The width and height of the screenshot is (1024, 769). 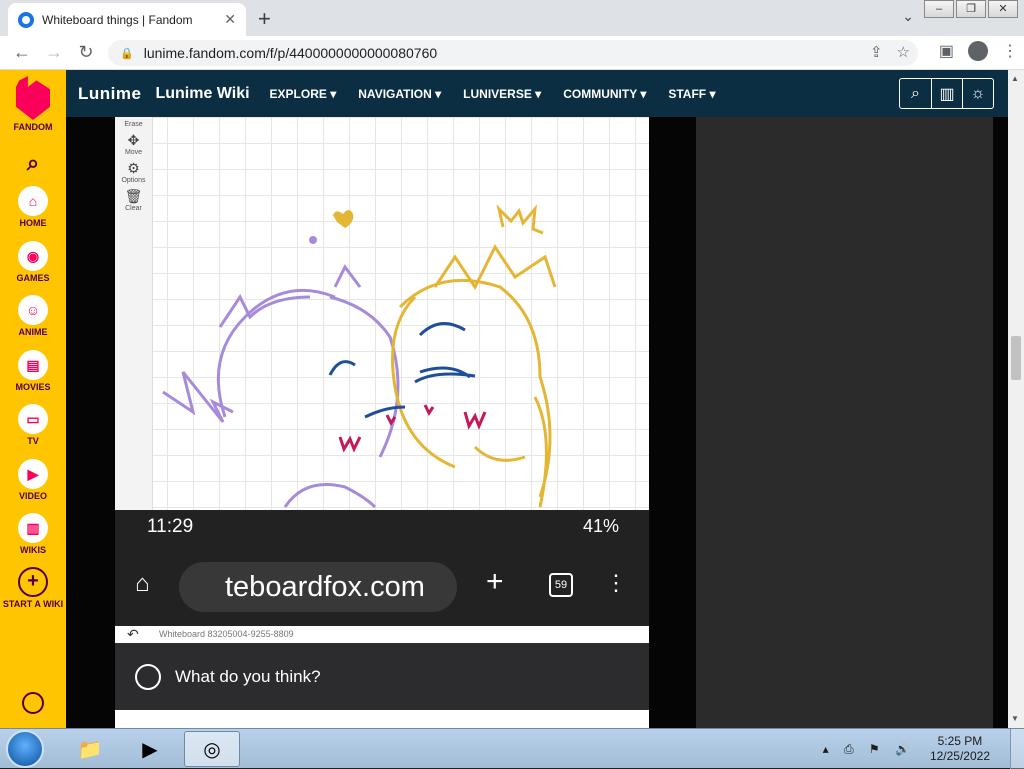 I want to click on purple-character, so click(x=281, y=386).